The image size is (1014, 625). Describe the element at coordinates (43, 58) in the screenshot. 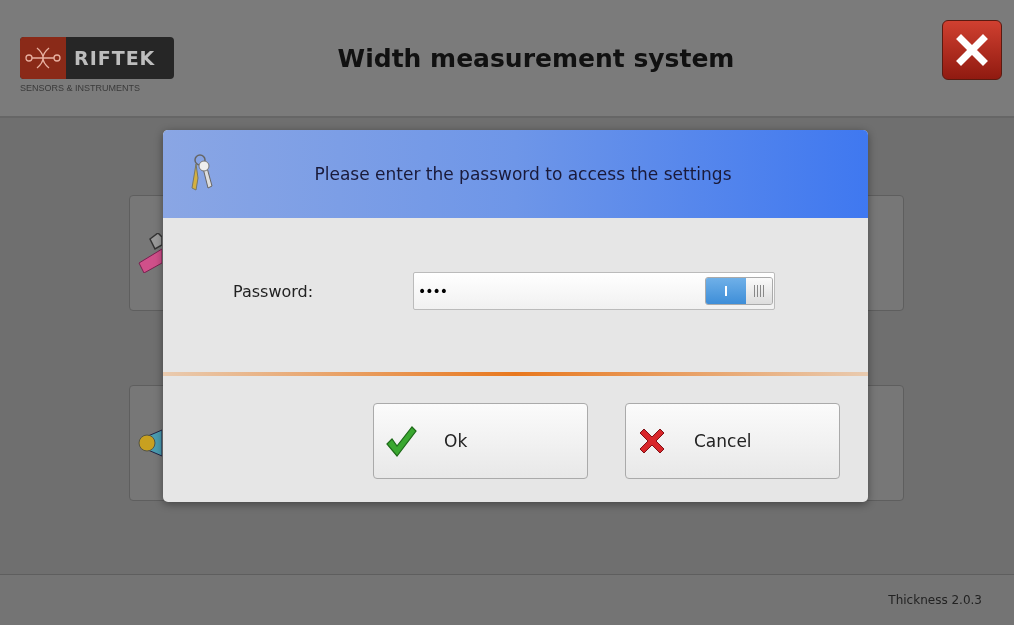

I see `logo-emblem-icon` at that location.